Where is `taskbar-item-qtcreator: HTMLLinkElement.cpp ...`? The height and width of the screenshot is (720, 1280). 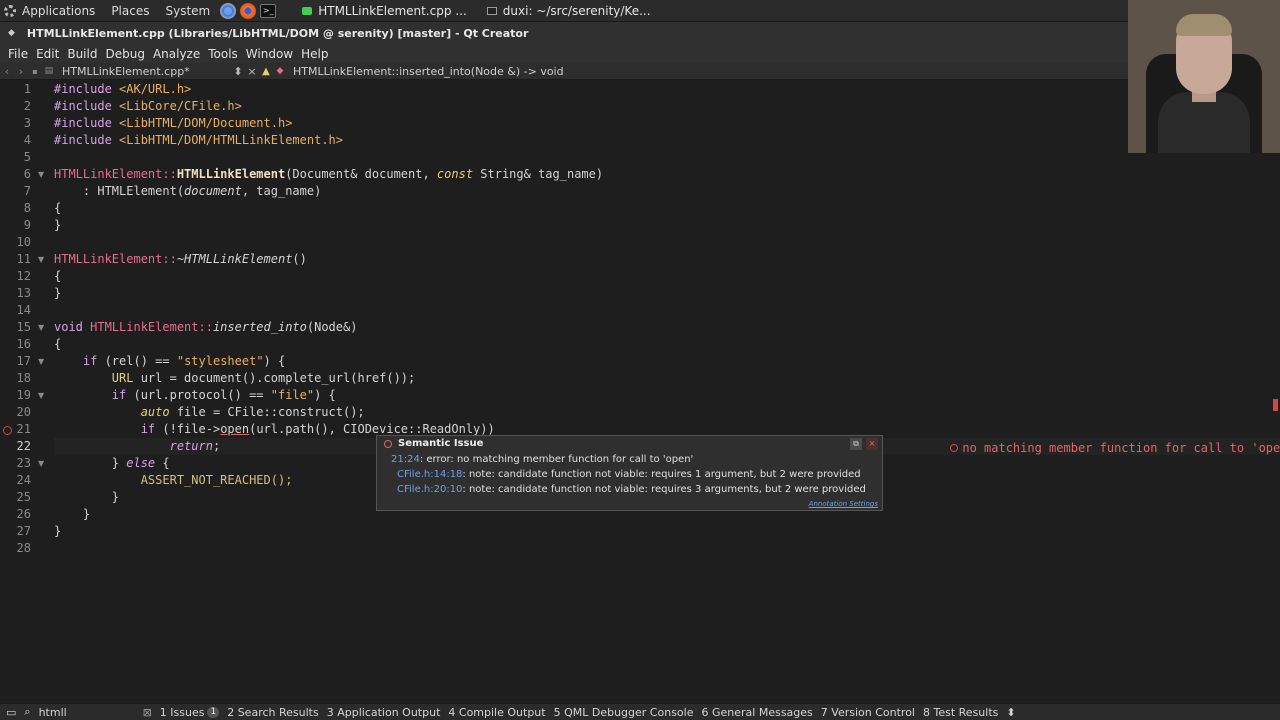 taskbar-item-qtcreator: HTMLLinkElement.cpp ... is located at coordinates (384, 11).